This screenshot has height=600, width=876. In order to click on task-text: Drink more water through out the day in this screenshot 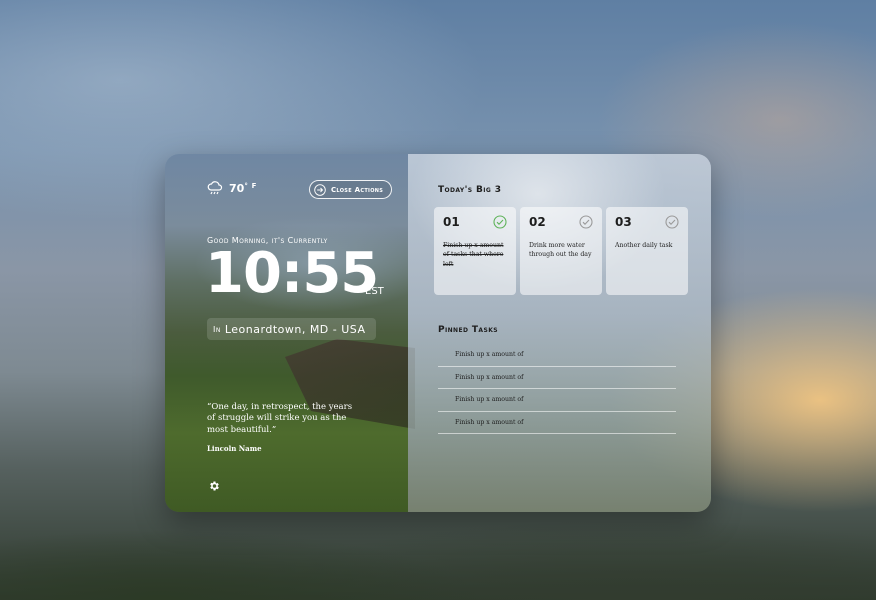, I will do `click(560, 250)`.